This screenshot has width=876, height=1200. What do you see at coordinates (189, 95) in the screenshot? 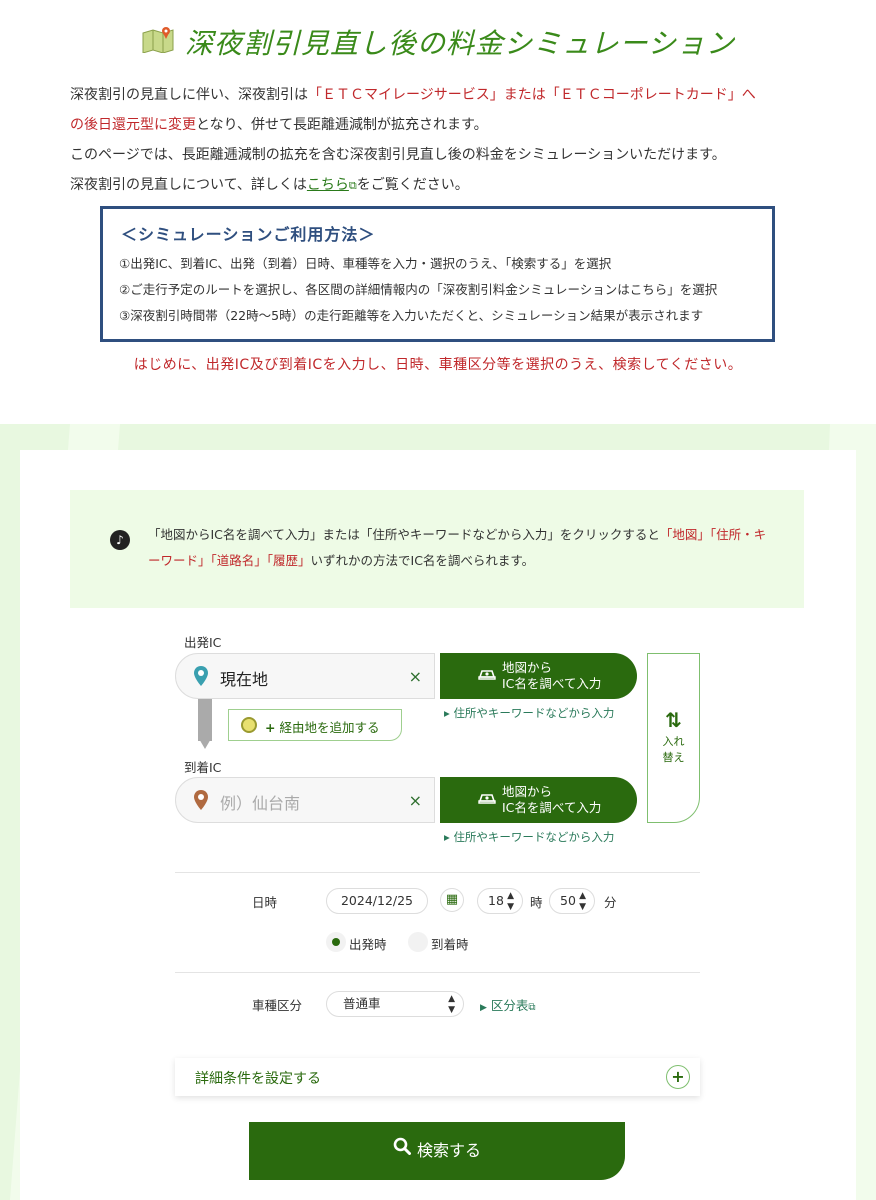
I see `intro-line1: 深夜割引の見直しに伴い、深夜割引は` at bounding box center [189, 95].